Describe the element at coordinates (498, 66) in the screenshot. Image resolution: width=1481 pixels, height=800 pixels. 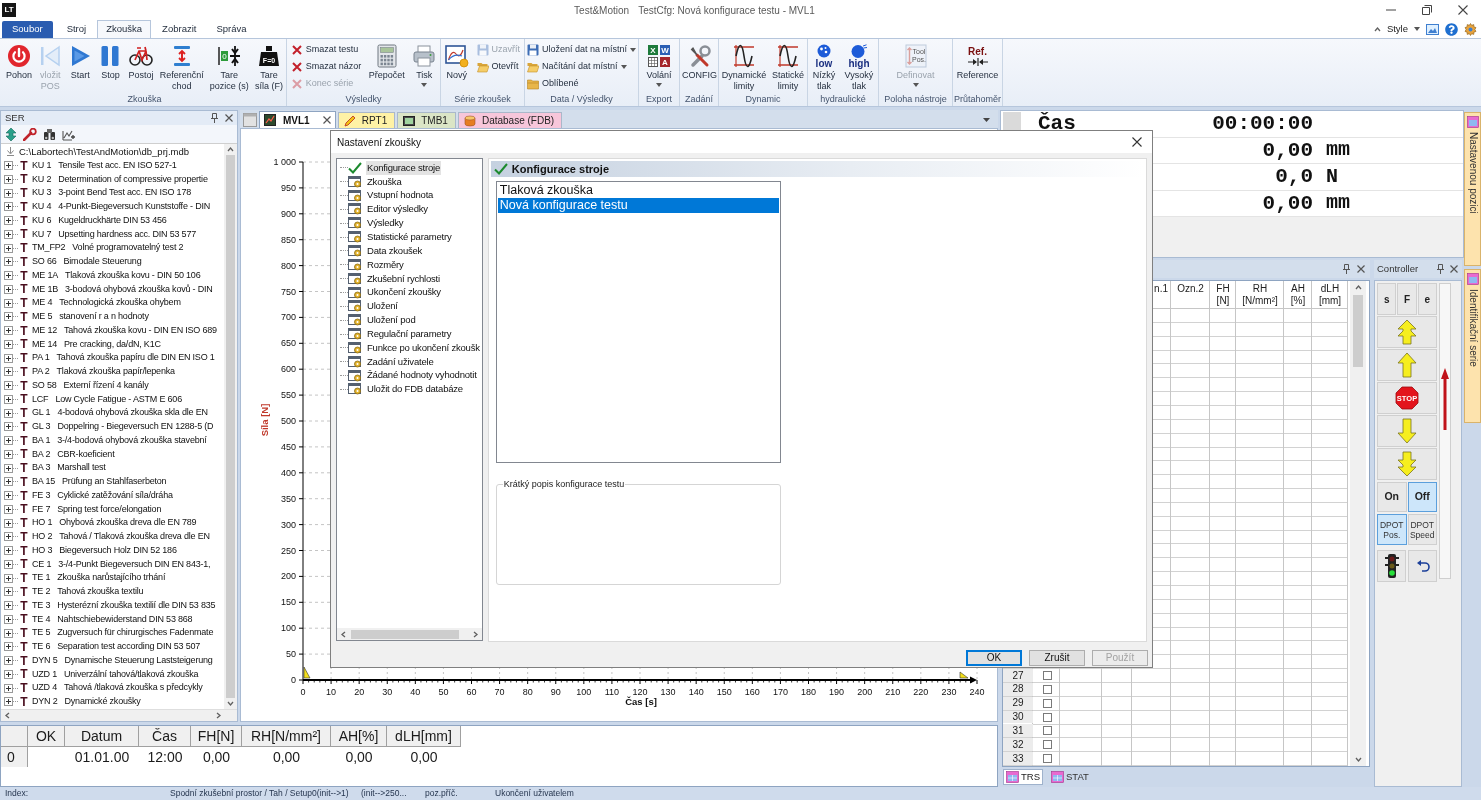
I see `open-series-button: Otevřít` at that location.